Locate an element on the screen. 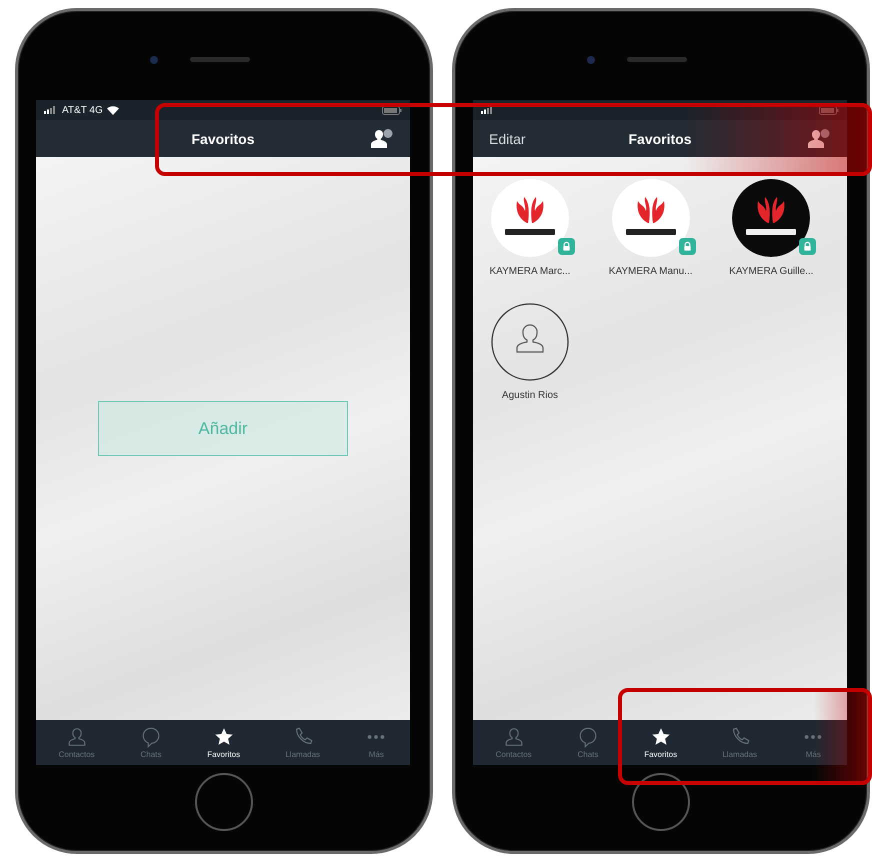  add-button: Añadir is located at coordinates (223, 428).